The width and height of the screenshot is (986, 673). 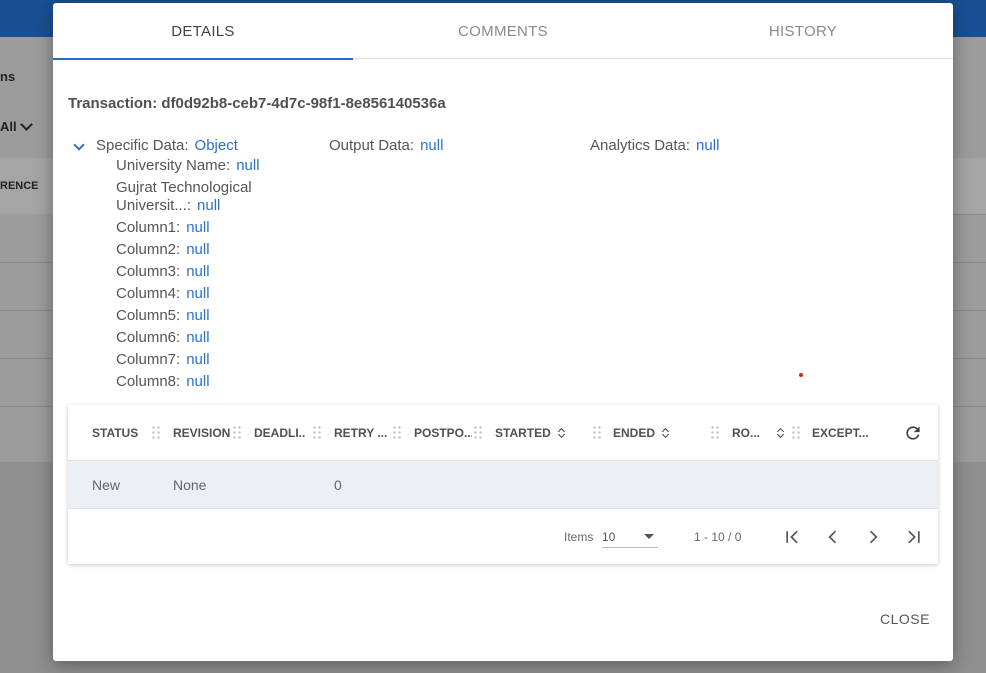 I want to click on field-label: Column1:, so click(x=148, y=227).